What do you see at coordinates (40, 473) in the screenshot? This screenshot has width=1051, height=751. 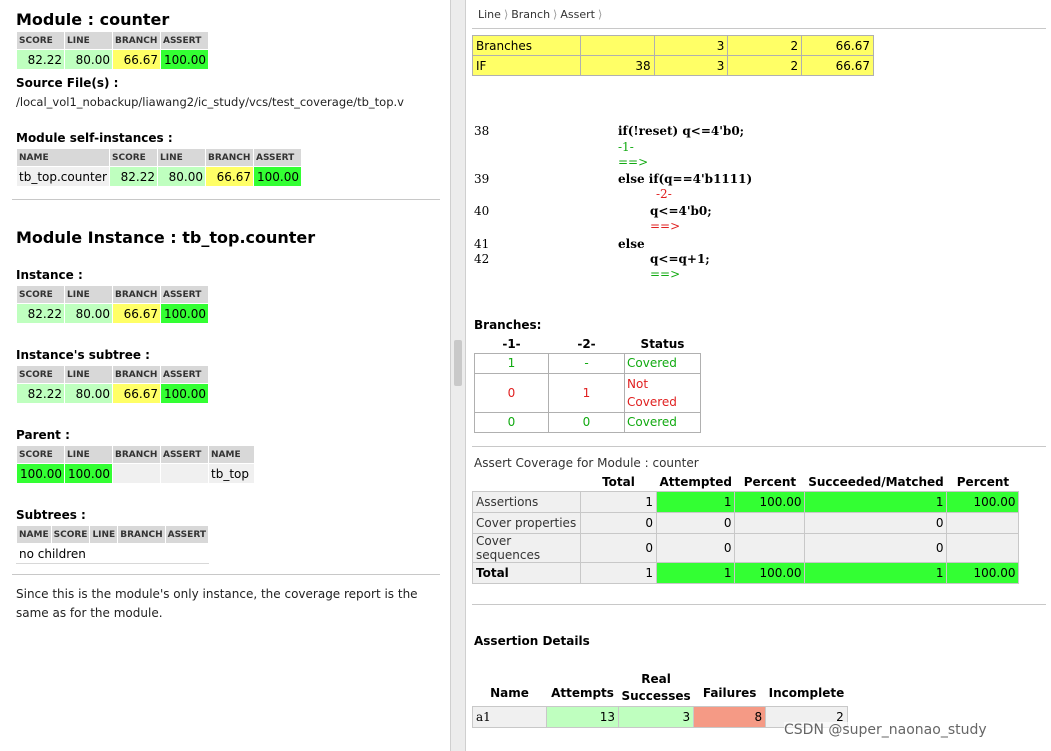 I see `score-value: 100.00` at bounding box center [40, 473].